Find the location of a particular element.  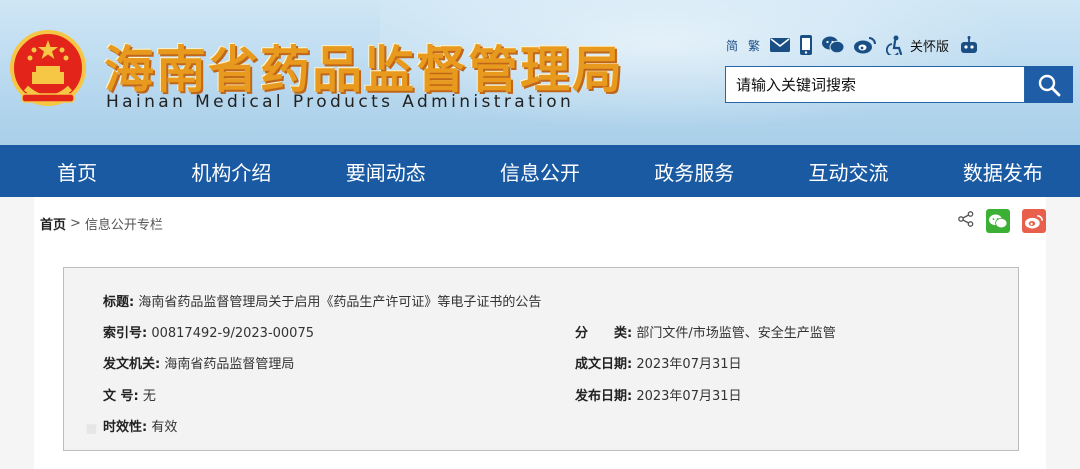

meta-issuer-label: 发文机关: is located at coordinates (132, 364).